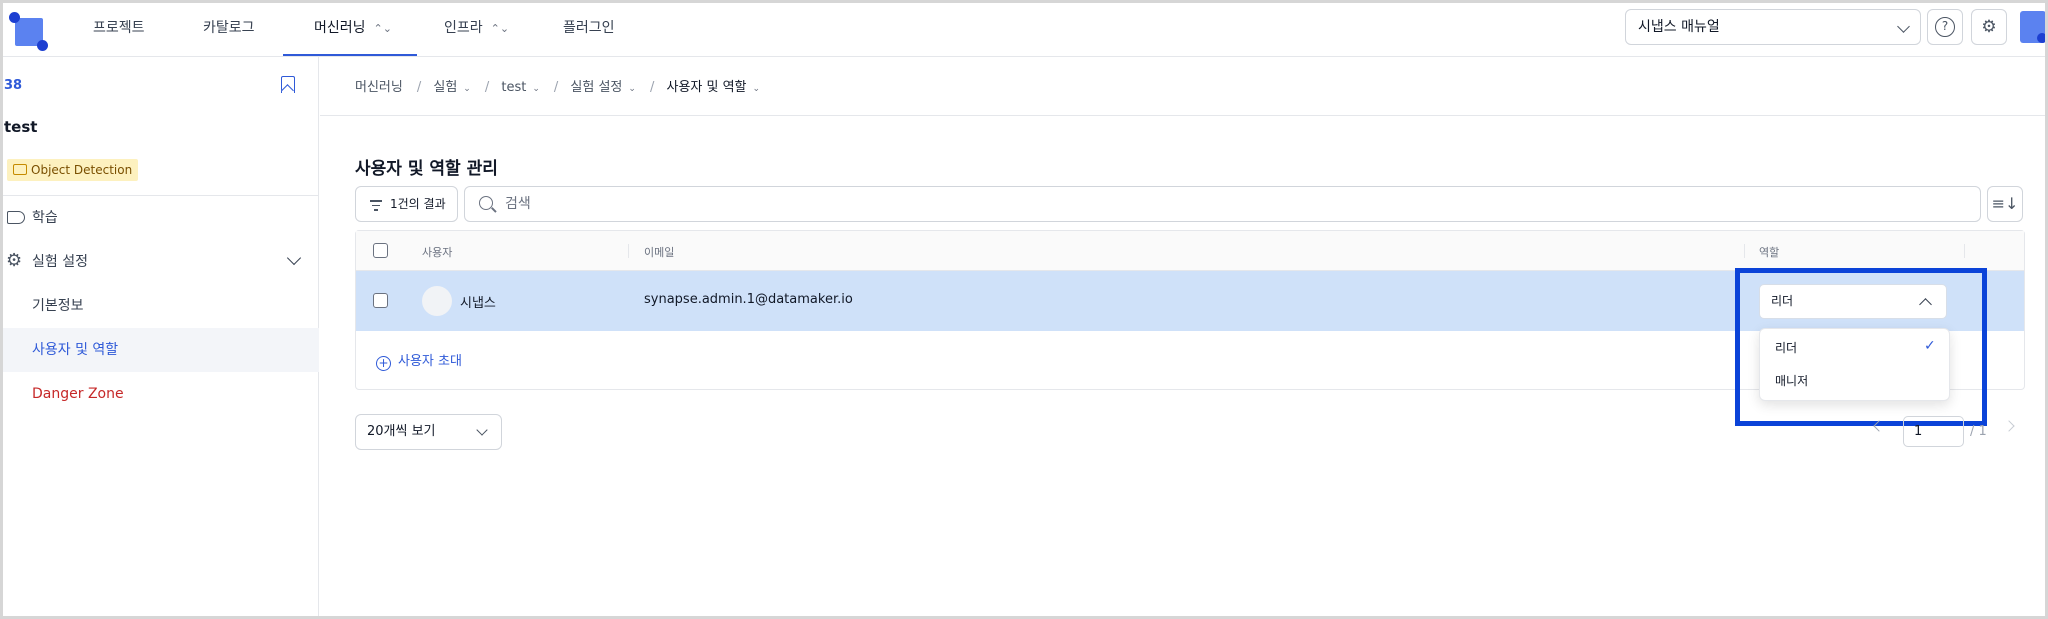 The height and width of the screenshot is (619, 2048). What do you see at coordinates (2031, 27) in the screenshot?
I see `user-avatar` at bounding box center [2031, 27].